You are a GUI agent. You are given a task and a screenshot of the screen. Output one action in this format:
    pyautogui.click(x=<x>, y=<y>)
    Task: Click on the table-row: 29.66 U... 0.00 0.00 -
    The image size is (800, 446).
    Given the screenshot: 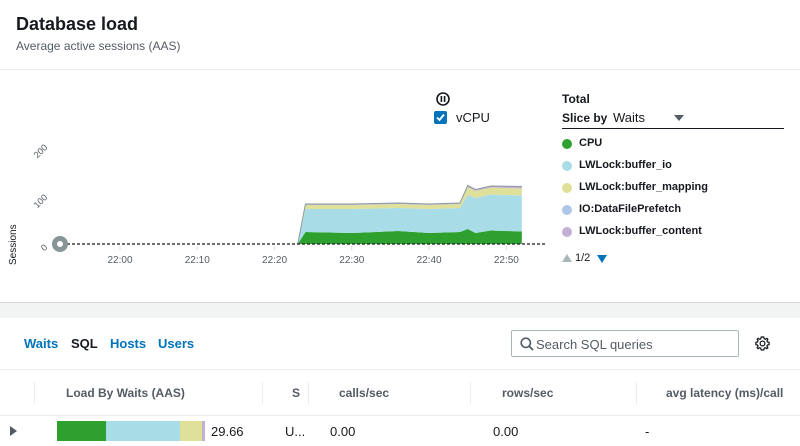 What is the action you would take?
    pyautogui.click(x=400, y=431)
    